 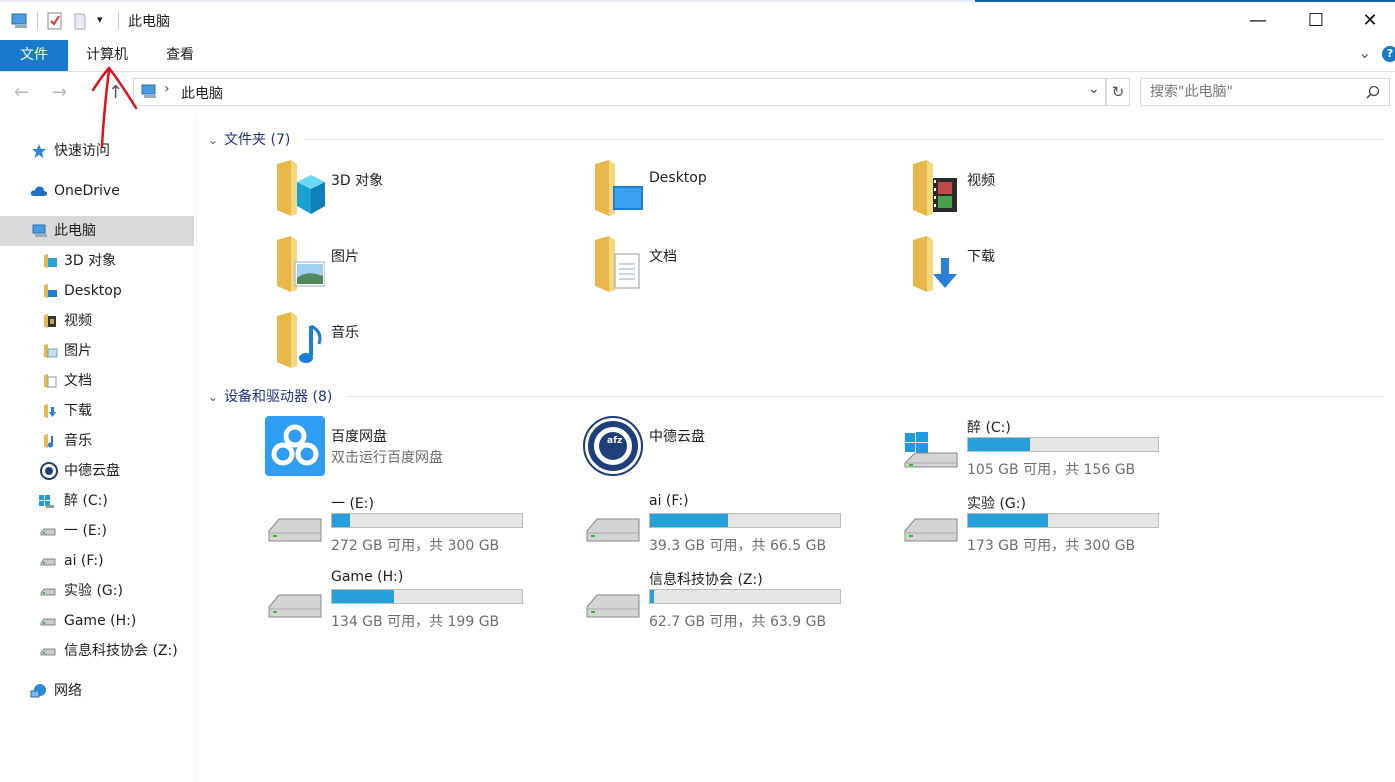 I want to click on close-button: ✕, so click(x=1370, y=20).